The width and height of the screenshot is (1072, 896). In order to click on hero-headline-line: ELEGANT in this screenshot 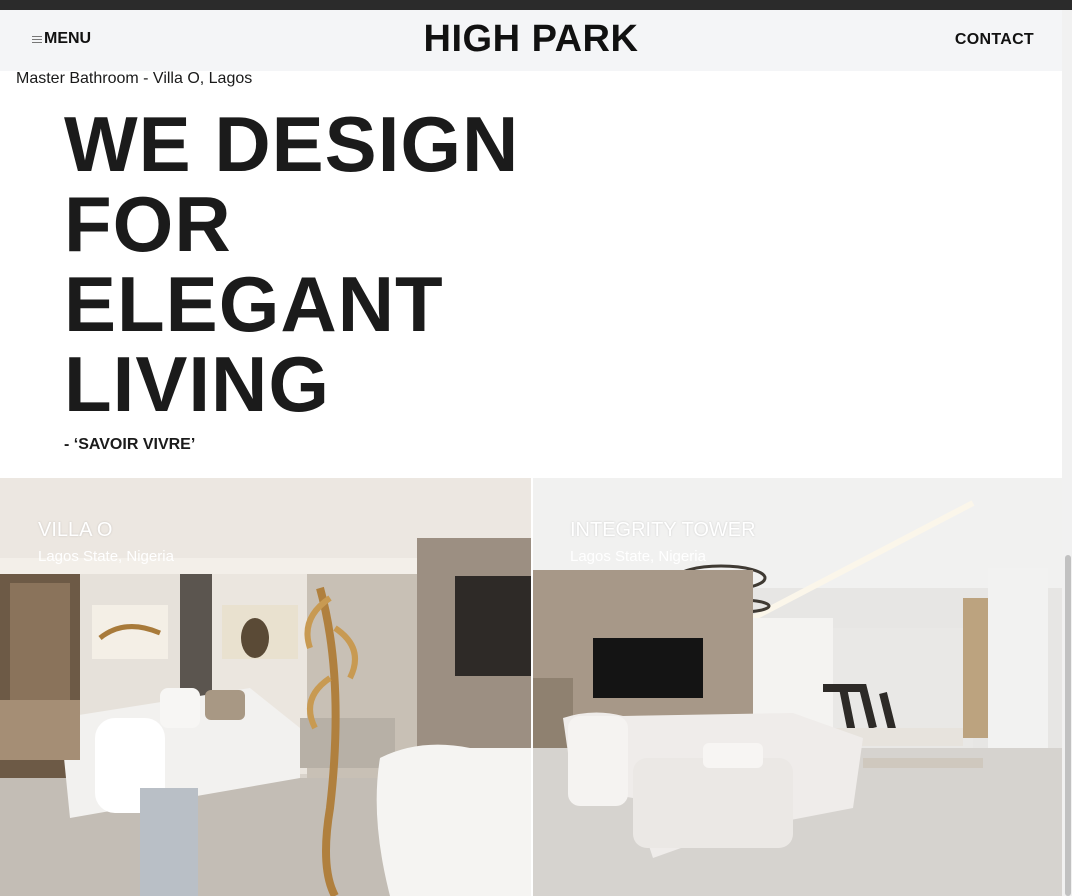, I will do `click(254, 304)`.